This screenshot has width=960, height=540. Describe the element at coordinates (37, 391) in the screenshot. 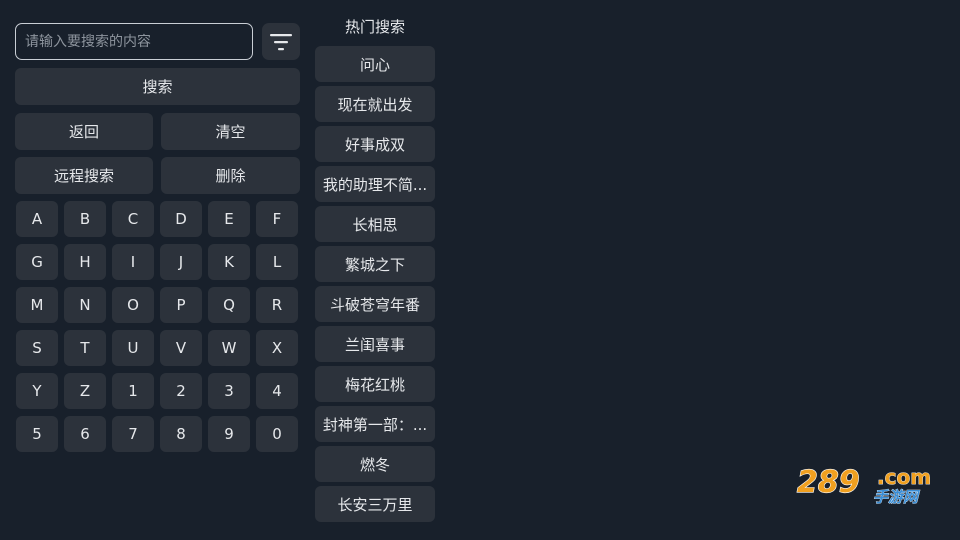

I see `key-y: Y` at that location.